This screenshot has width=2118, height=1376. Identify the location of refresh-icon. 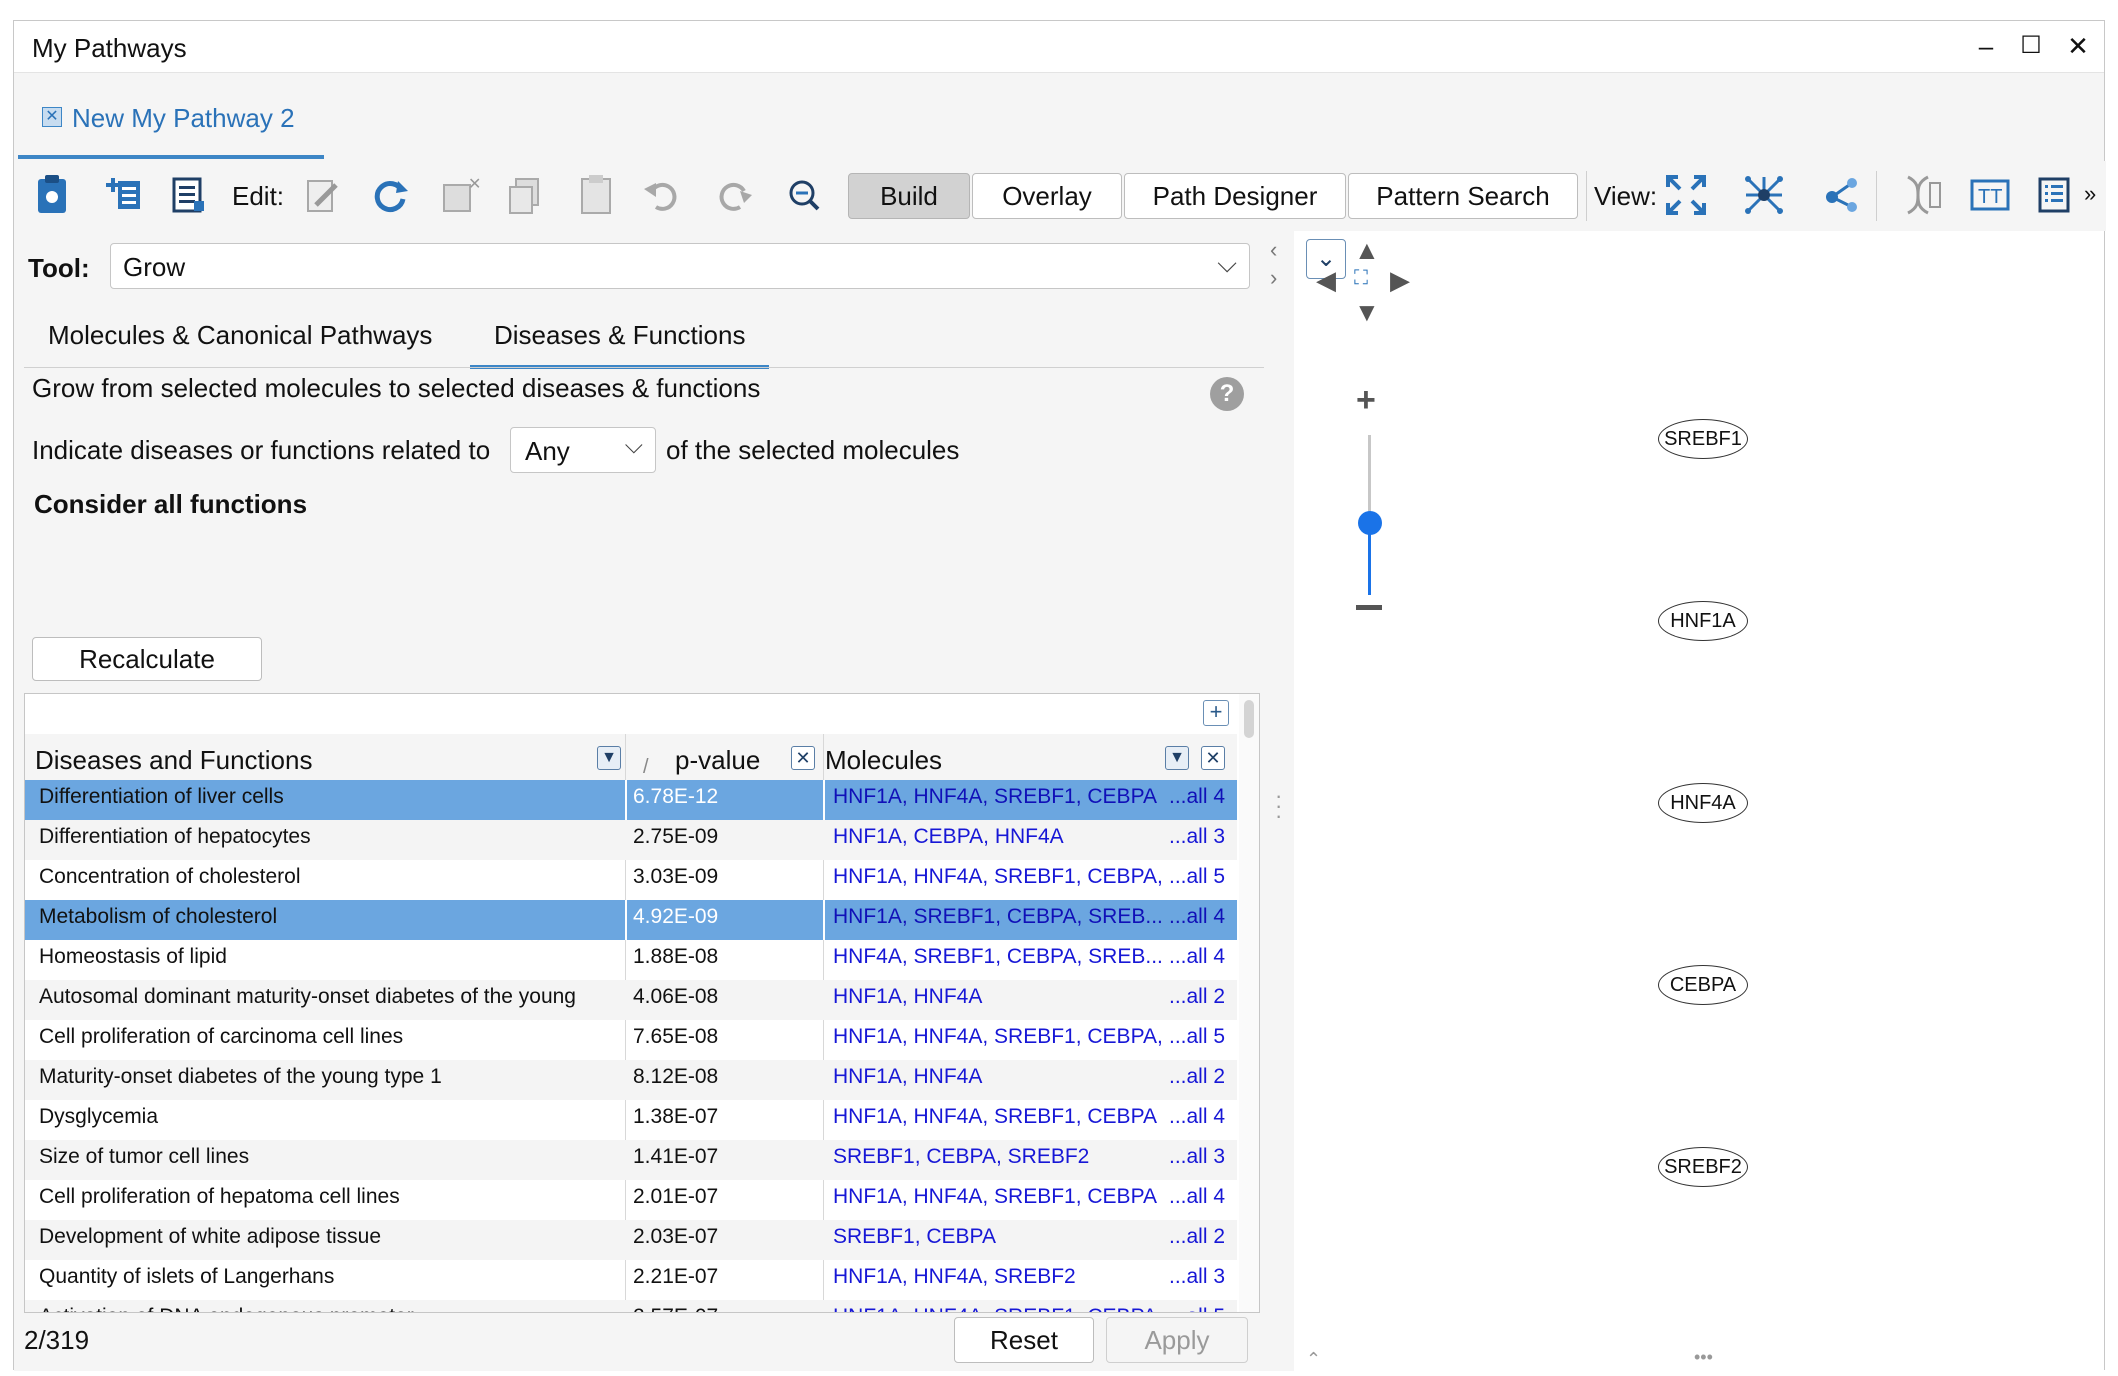
(390, 195).